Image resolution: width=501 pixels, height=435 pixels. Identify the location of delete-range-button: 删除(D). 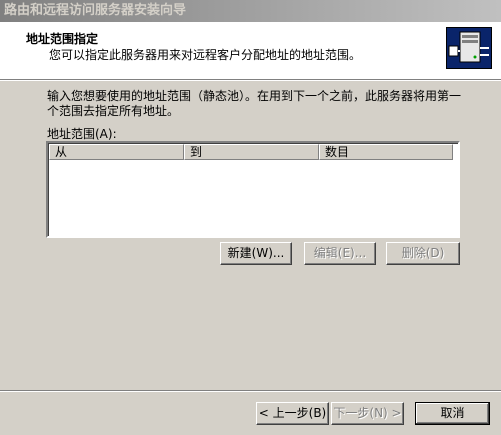
(423, 253).